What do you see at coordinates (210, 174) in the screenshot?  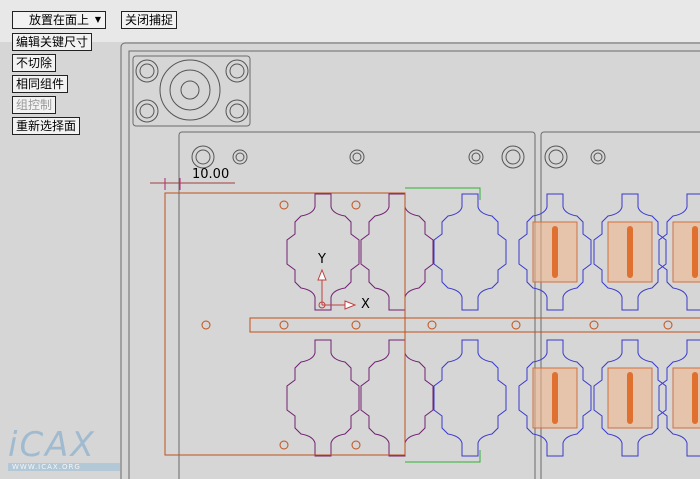 I see `dimension-label: 10.00` at bounding box center [210, 174].